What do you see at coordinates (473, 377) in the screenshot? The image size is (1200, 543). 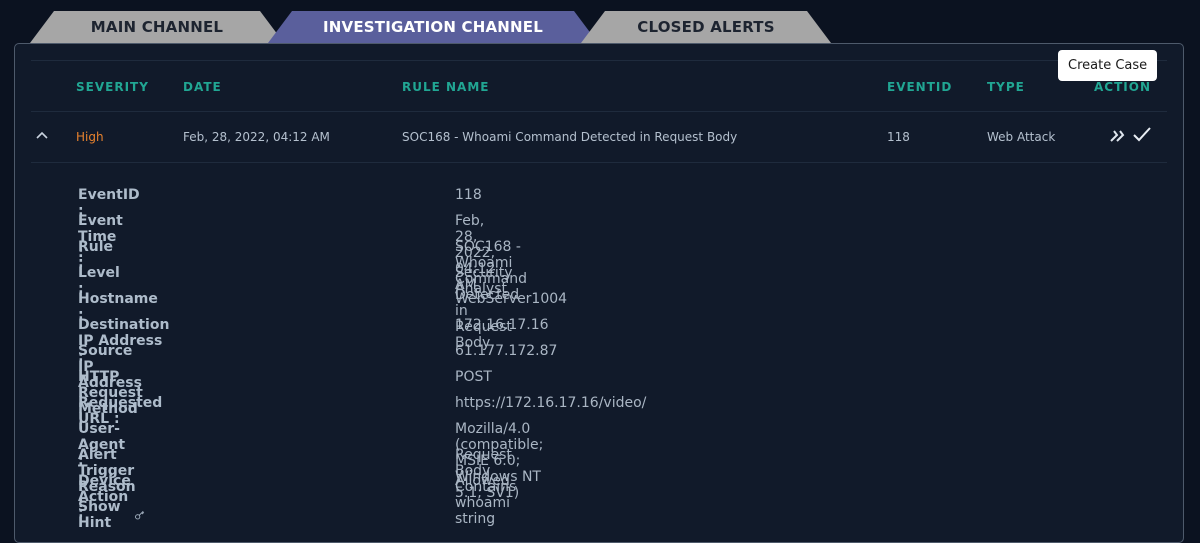 I see `detail-value: POST` at bounding box center [473, 377].